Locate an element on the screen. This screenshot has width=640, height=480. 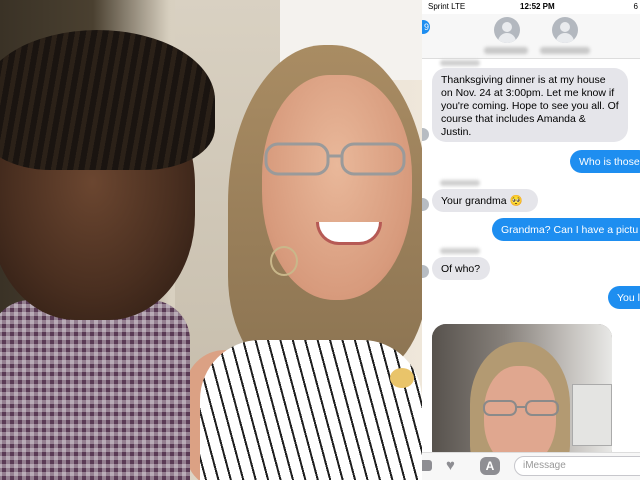
woman-dress is located at coordinates (311, 410).